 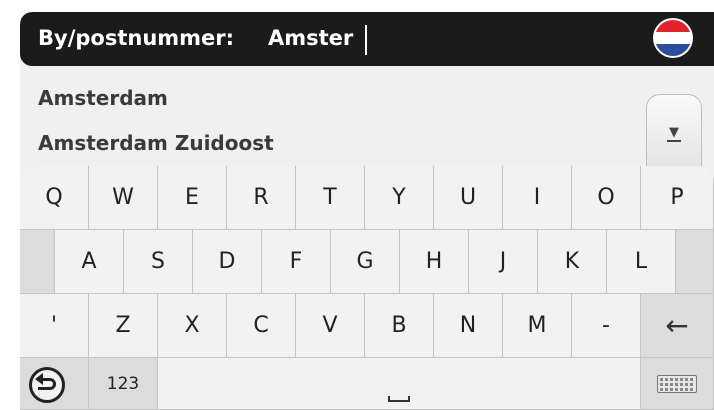 I want to click on key-y: Y, so click(x=399, y=198).